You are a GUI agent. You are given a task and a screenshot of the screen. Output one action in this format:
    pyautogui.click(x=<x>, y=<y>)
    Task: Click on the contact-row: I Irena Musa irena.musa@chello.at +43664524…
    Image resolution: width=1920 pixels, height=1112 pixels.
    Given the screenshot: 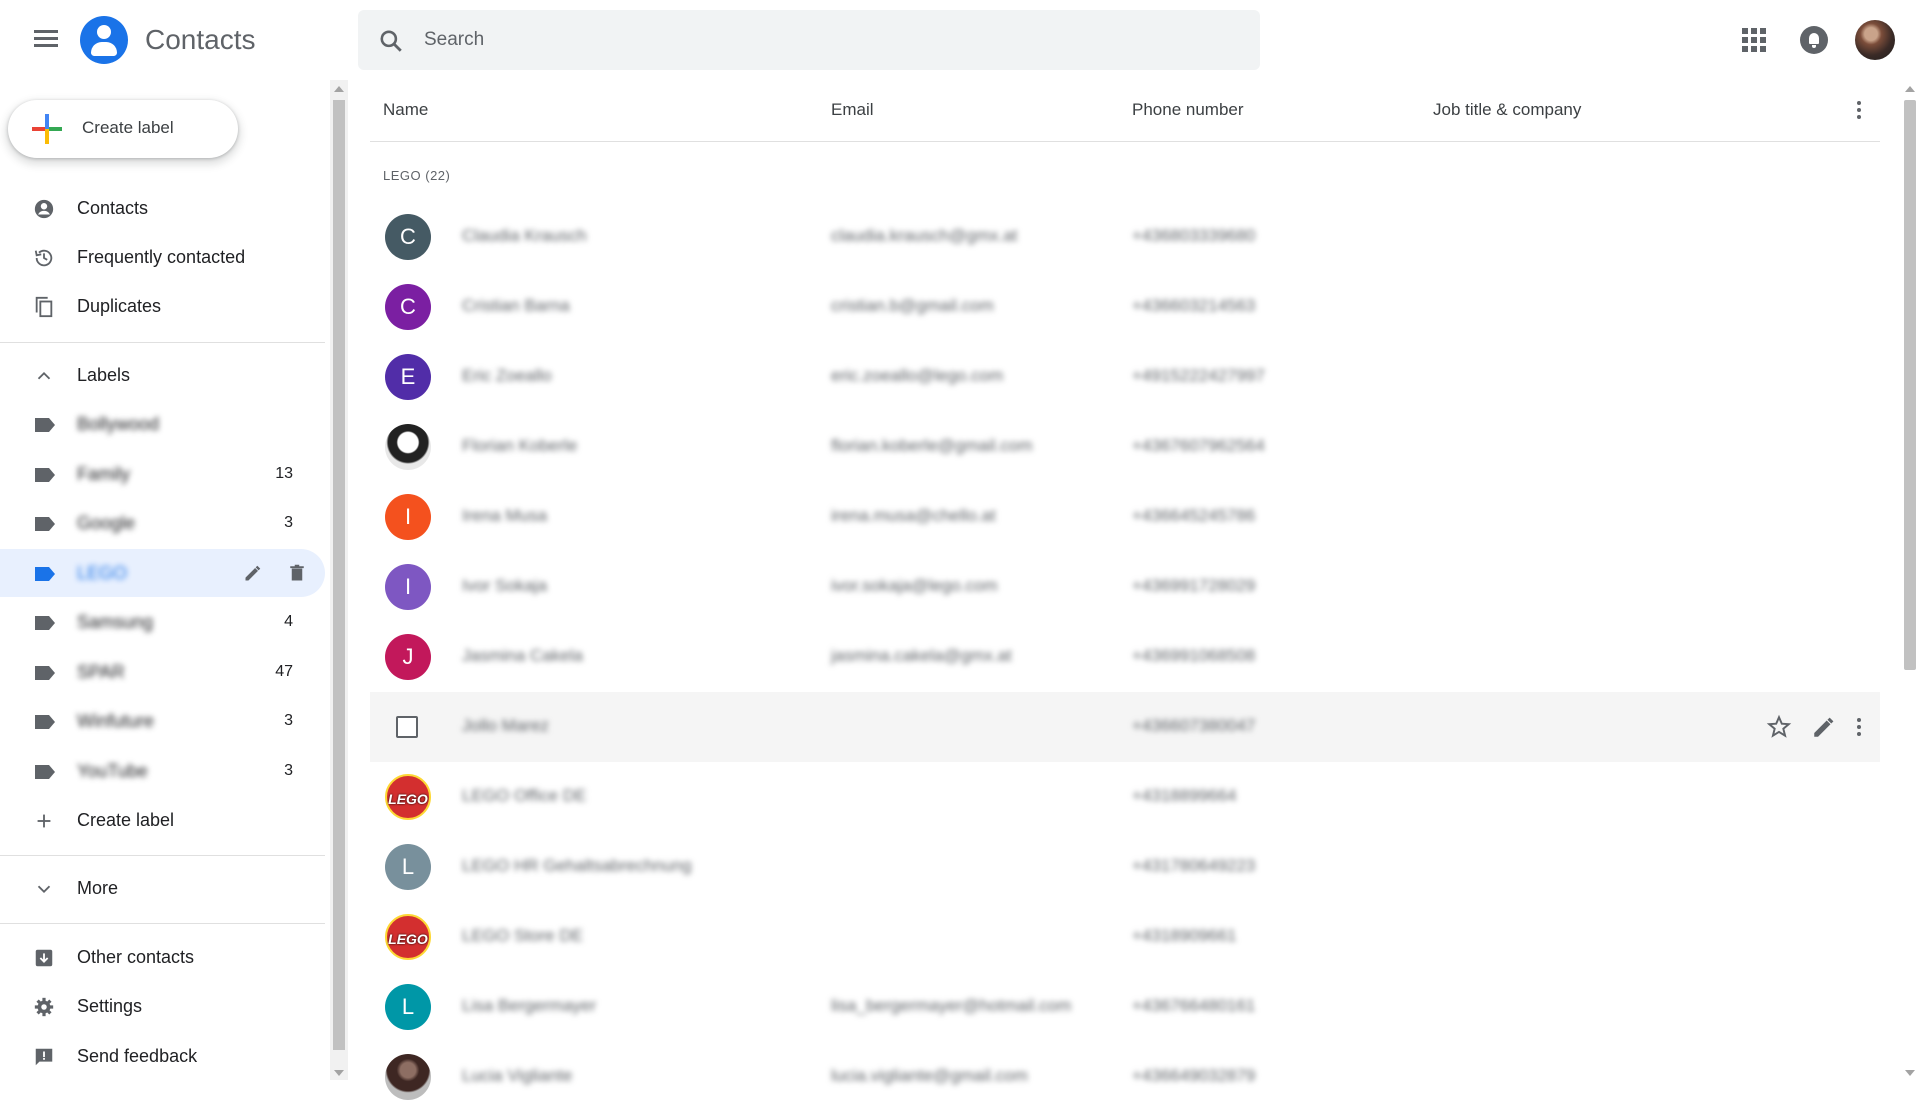 What is the action you would take?
    pyautogui.click(x=1125, y=517)
    